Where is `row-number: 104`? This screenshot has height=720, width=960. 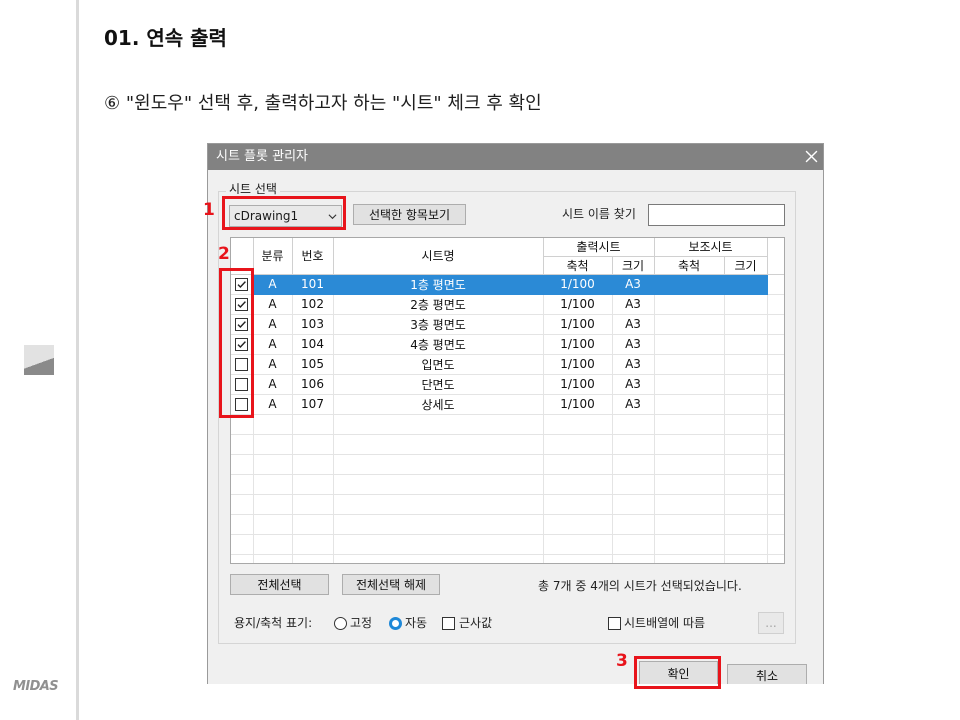
row-number: 104 is located at coordinates (312, 344).